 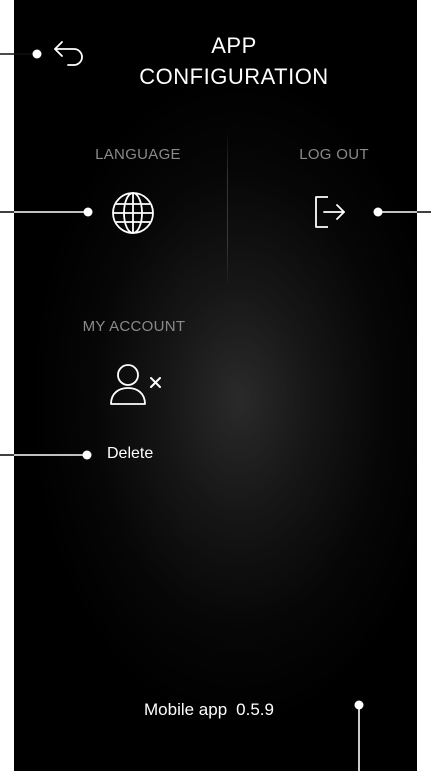 I want to click on back-arrow-icon, so click(x=68, y=53).